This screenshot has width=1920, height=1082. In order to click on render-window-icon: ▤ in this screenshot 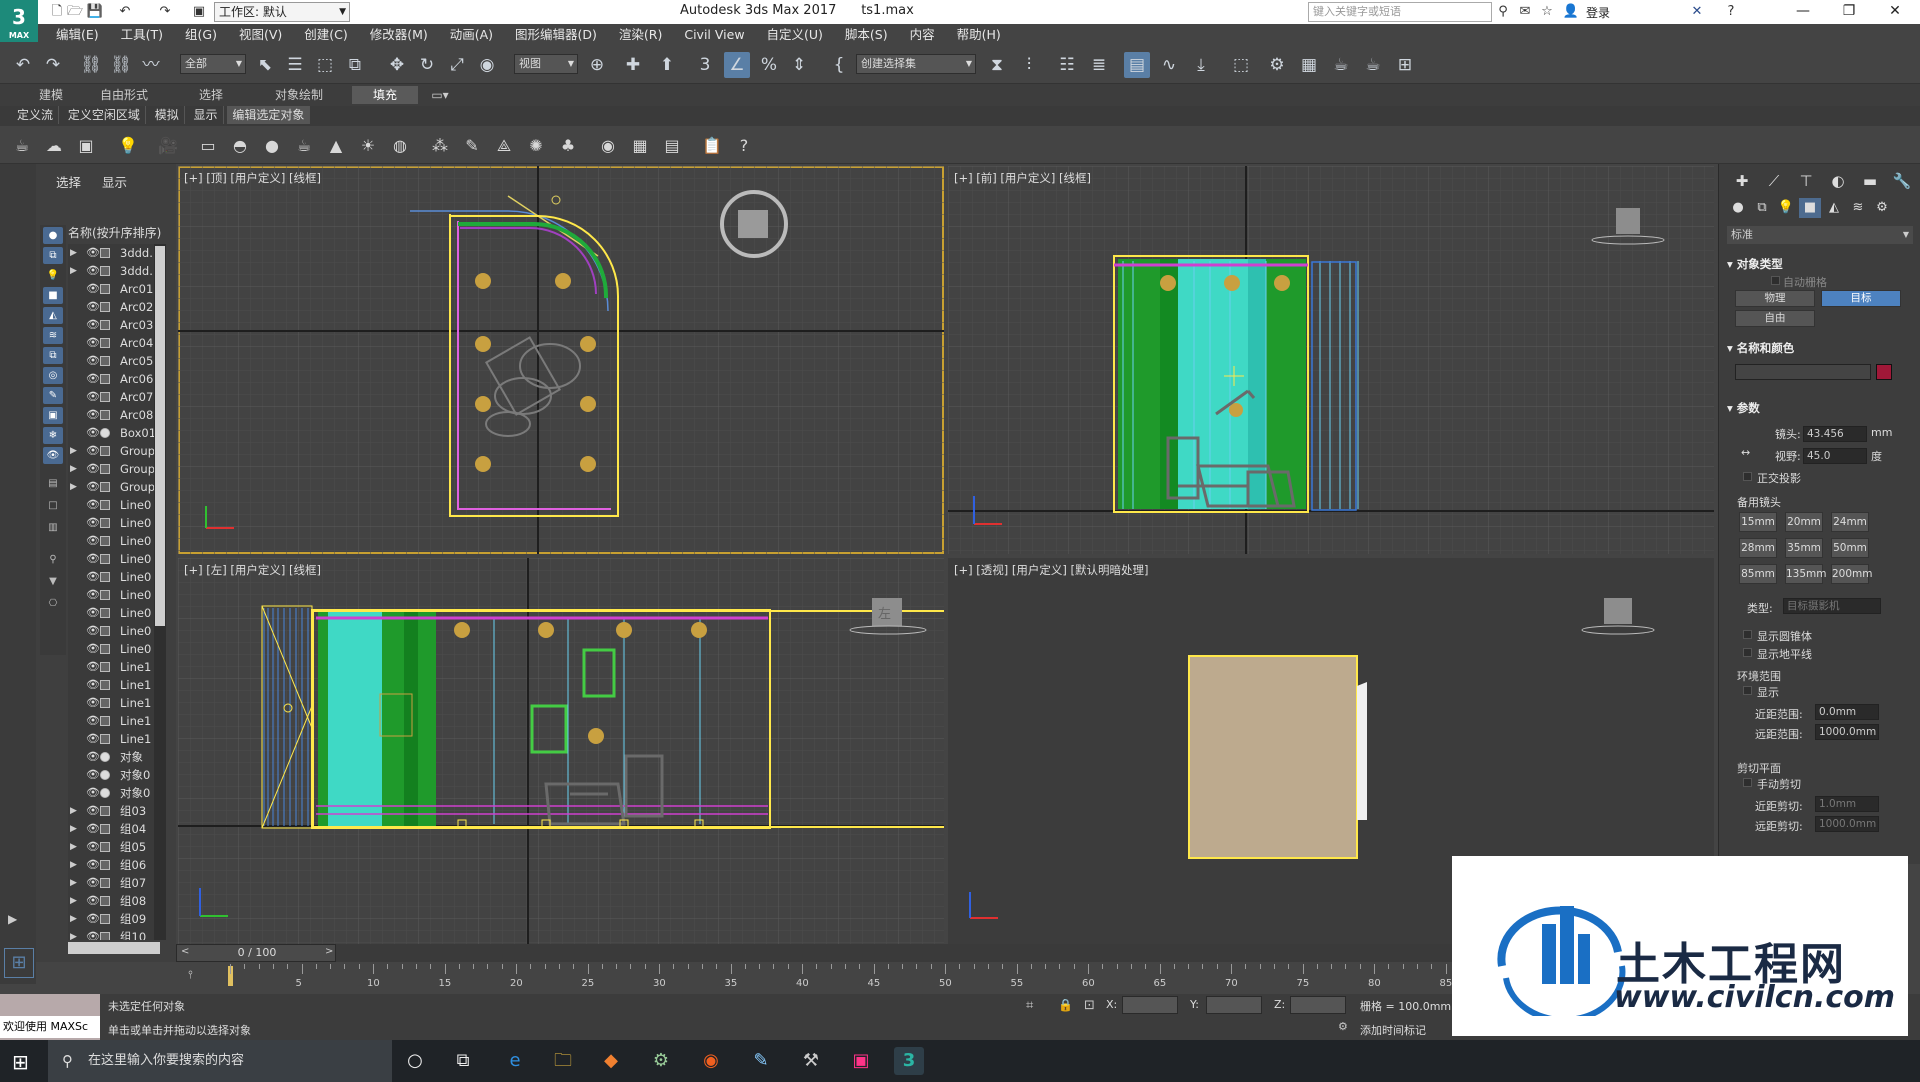, I will do `click(672, 146)`.